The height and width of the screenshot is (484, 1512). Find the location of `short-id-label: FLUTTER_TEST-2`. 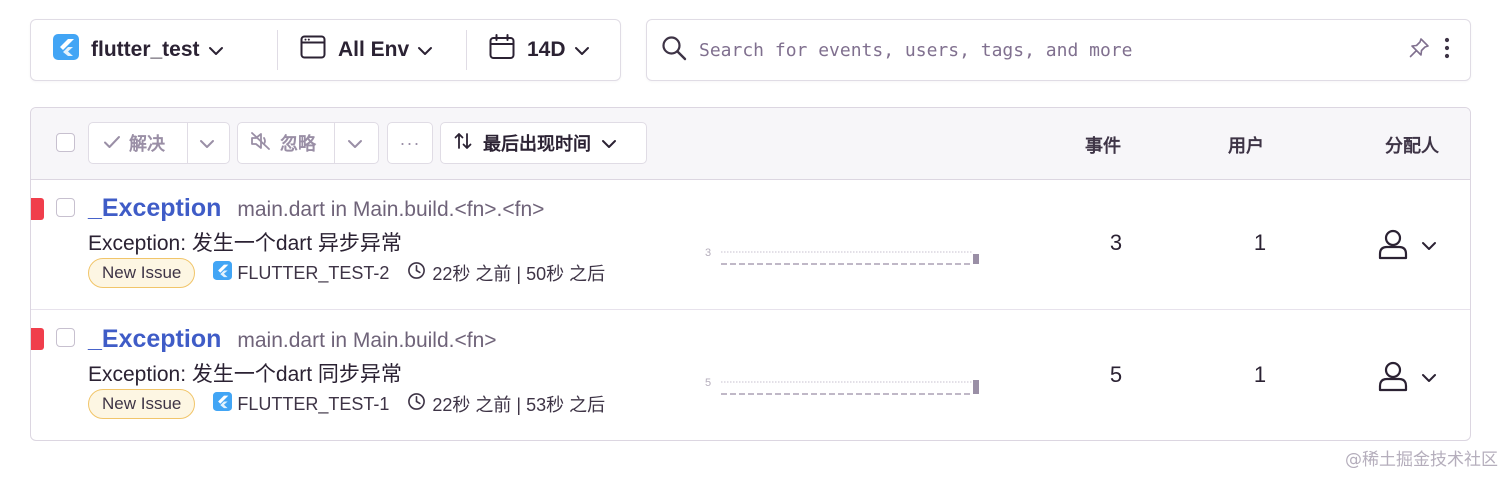

short-id-label: FLUTTER_TEST-2 is located at coordinates (313, 272).